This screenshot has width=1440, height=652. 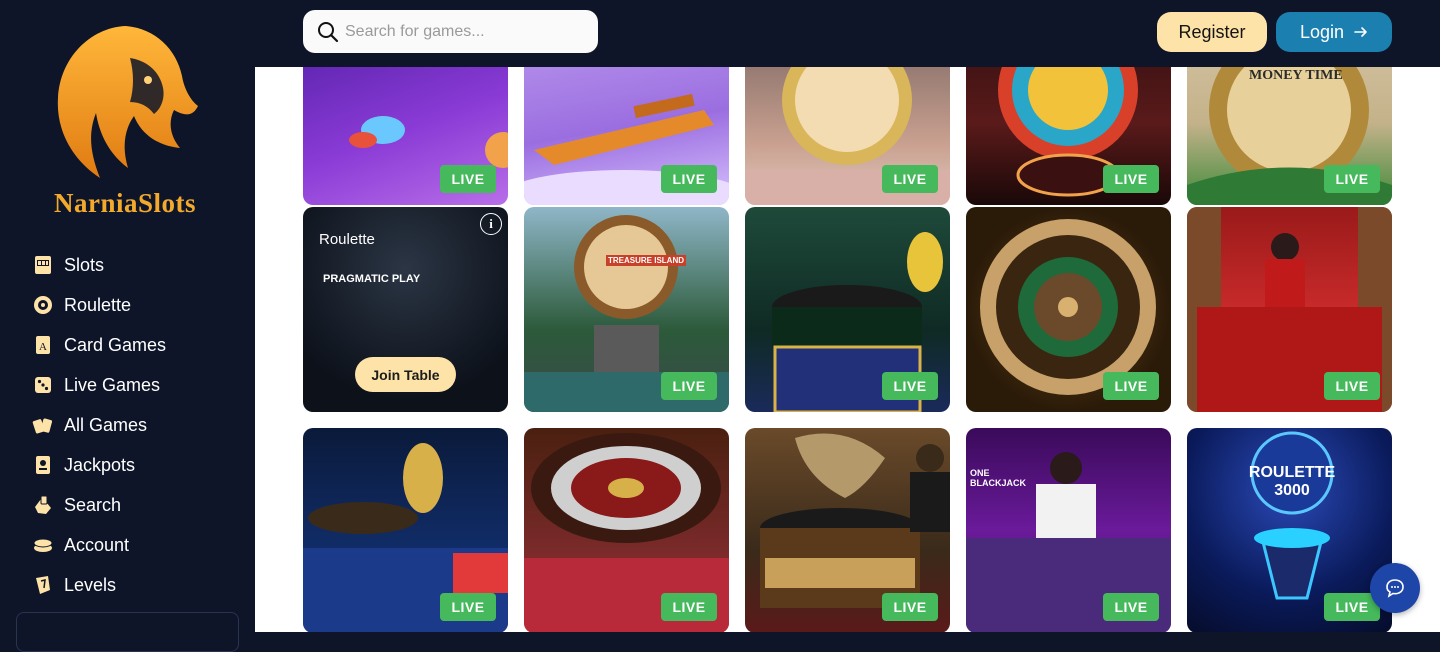 I want to click on dice-icon, so click(x=43, y=385).